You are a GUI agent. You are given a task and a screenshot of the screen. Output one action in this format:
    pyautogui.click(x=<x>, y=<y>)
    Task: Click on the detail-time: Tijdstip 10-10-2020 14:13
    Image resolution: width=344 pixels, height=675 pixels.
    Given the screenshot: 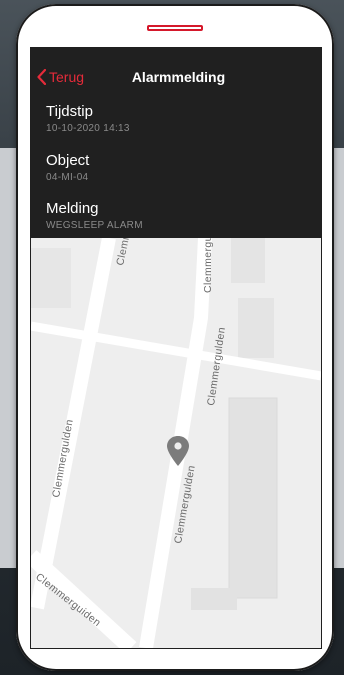 What is the action you would take?
    pyautogui.click(x=88, y=119)
    